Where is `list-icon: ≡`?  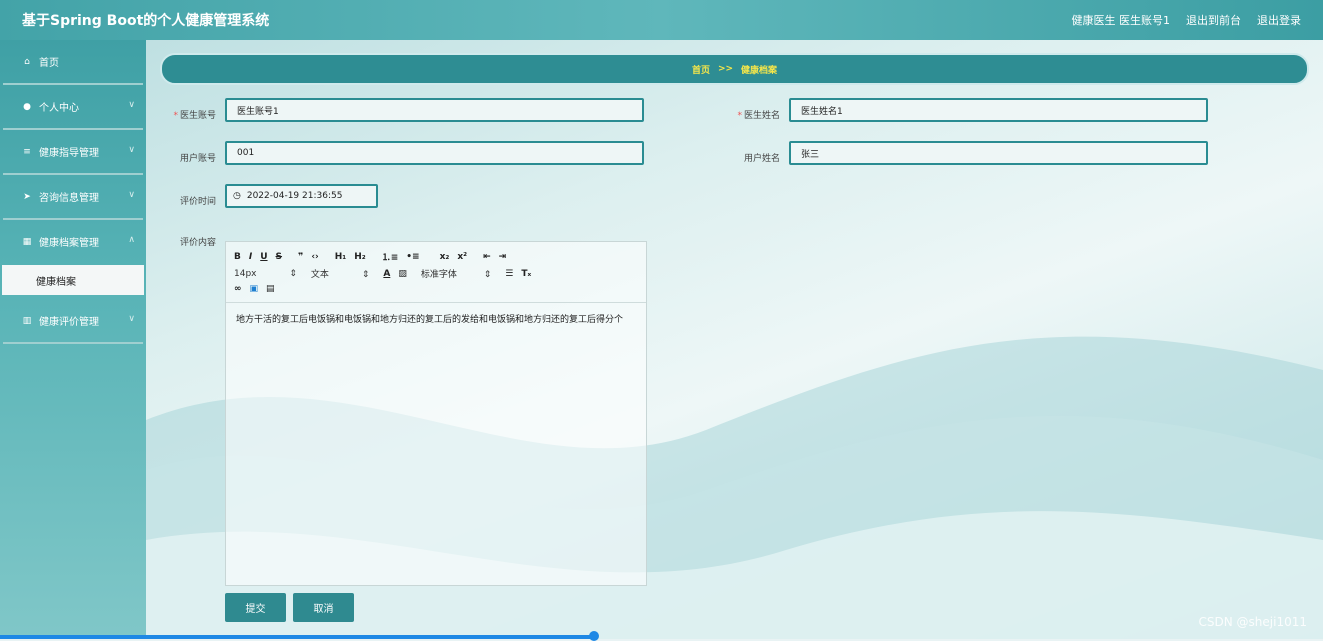
list-icon: ≡ is located at coordinates (27, 151).